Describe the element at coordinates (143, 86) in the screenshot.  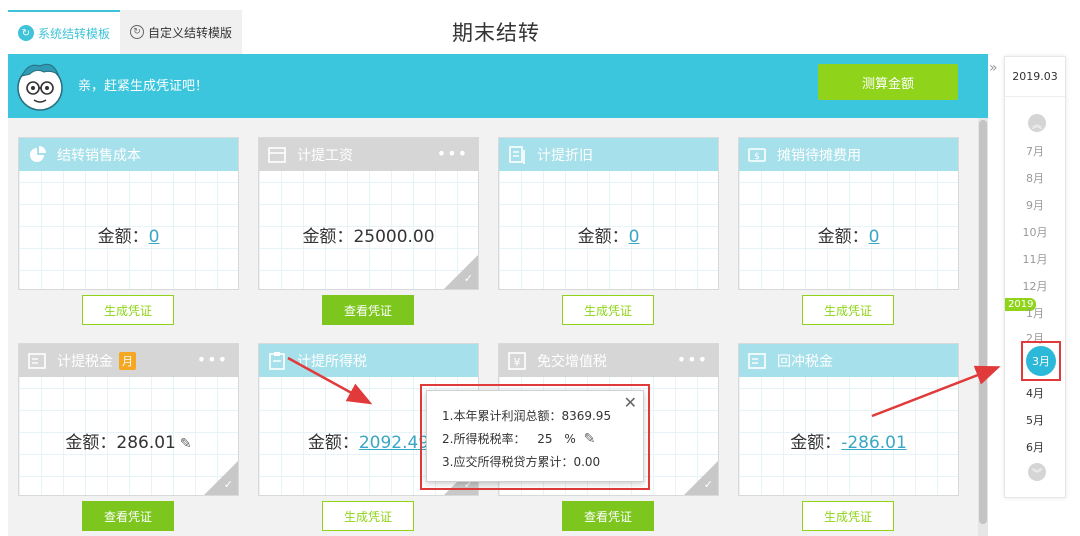
I see `banner-message: 亲，赶紧生成凭证吧！` at that location.